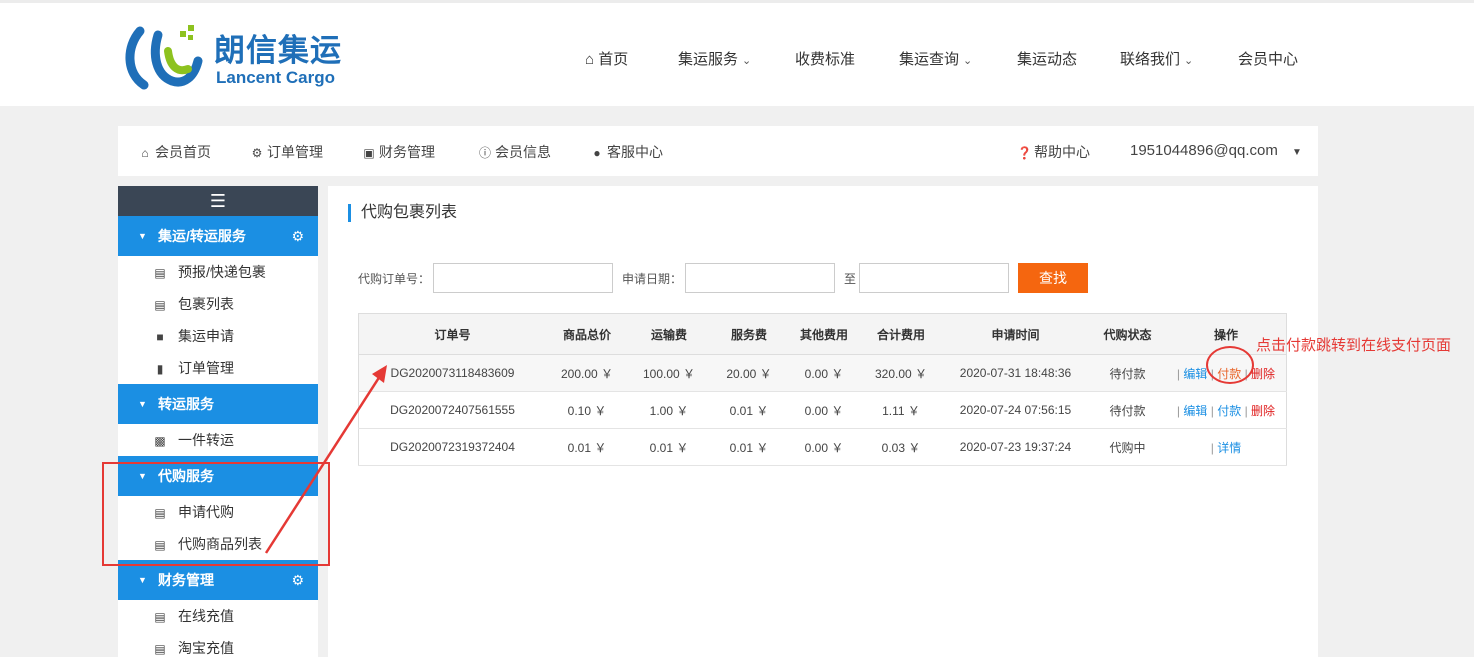 The height and width of the screenshot is (657, 1474). I want to click on col-order: 订单号, so click(452, 334).